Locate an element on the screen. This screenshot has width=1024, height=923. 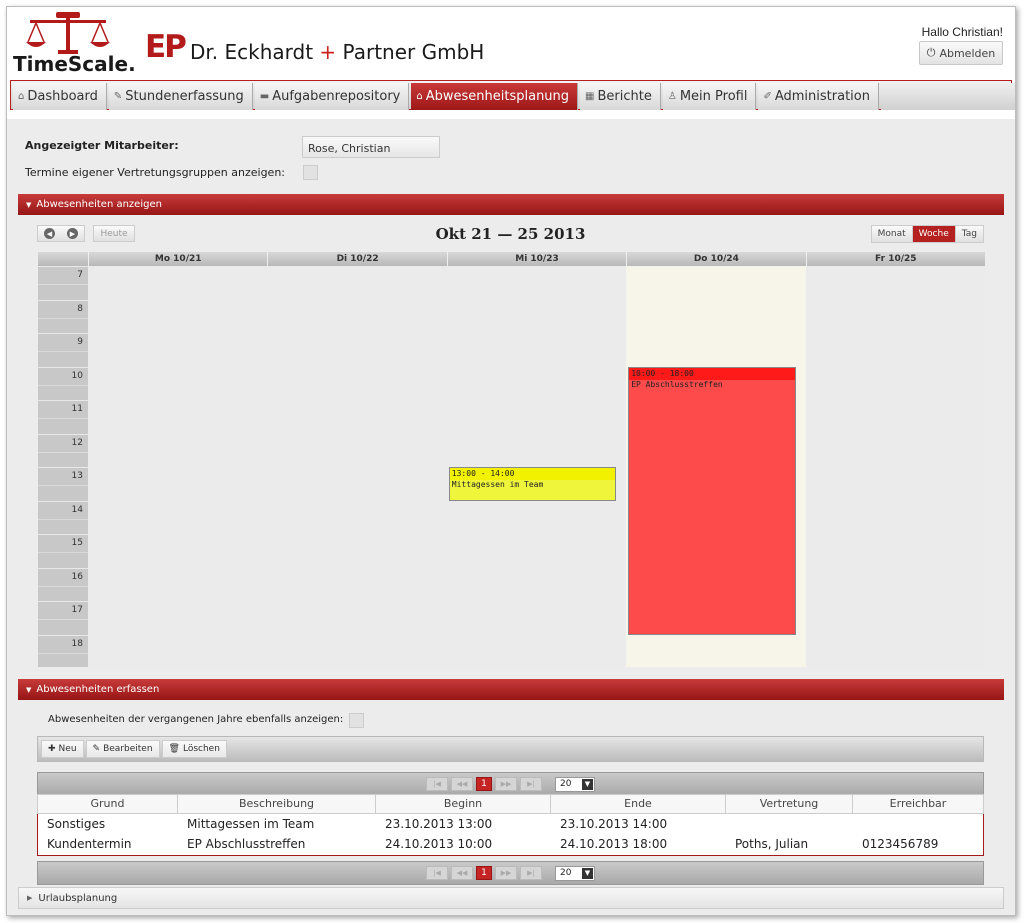
day-header-row: Mo 10/21 Di 10/22 Mi 10/23 Do 10/24 Fr 10/25 is located at coordinates (511, 259).